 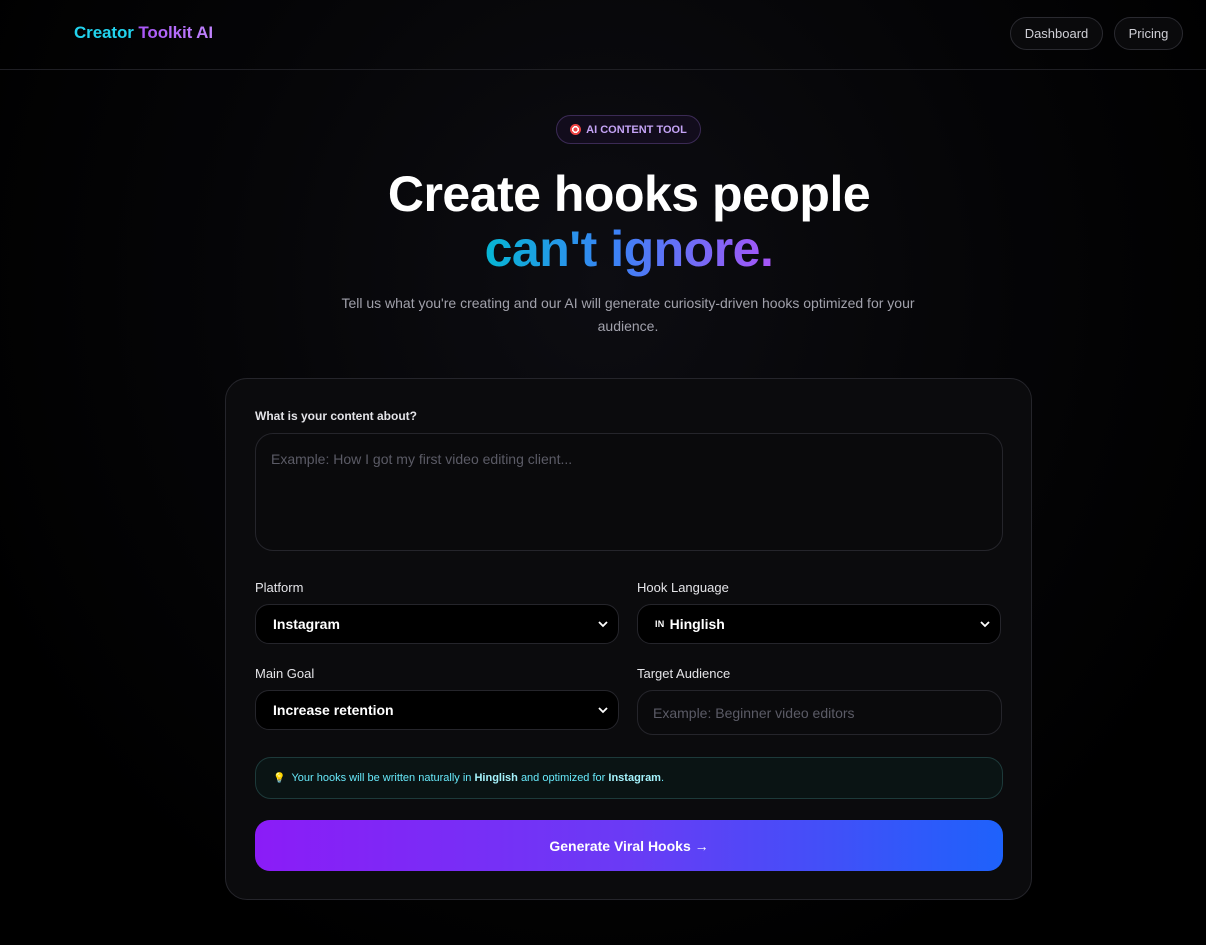 I want to click on language-select-value: Hinglish, so click(x=697, y=624).